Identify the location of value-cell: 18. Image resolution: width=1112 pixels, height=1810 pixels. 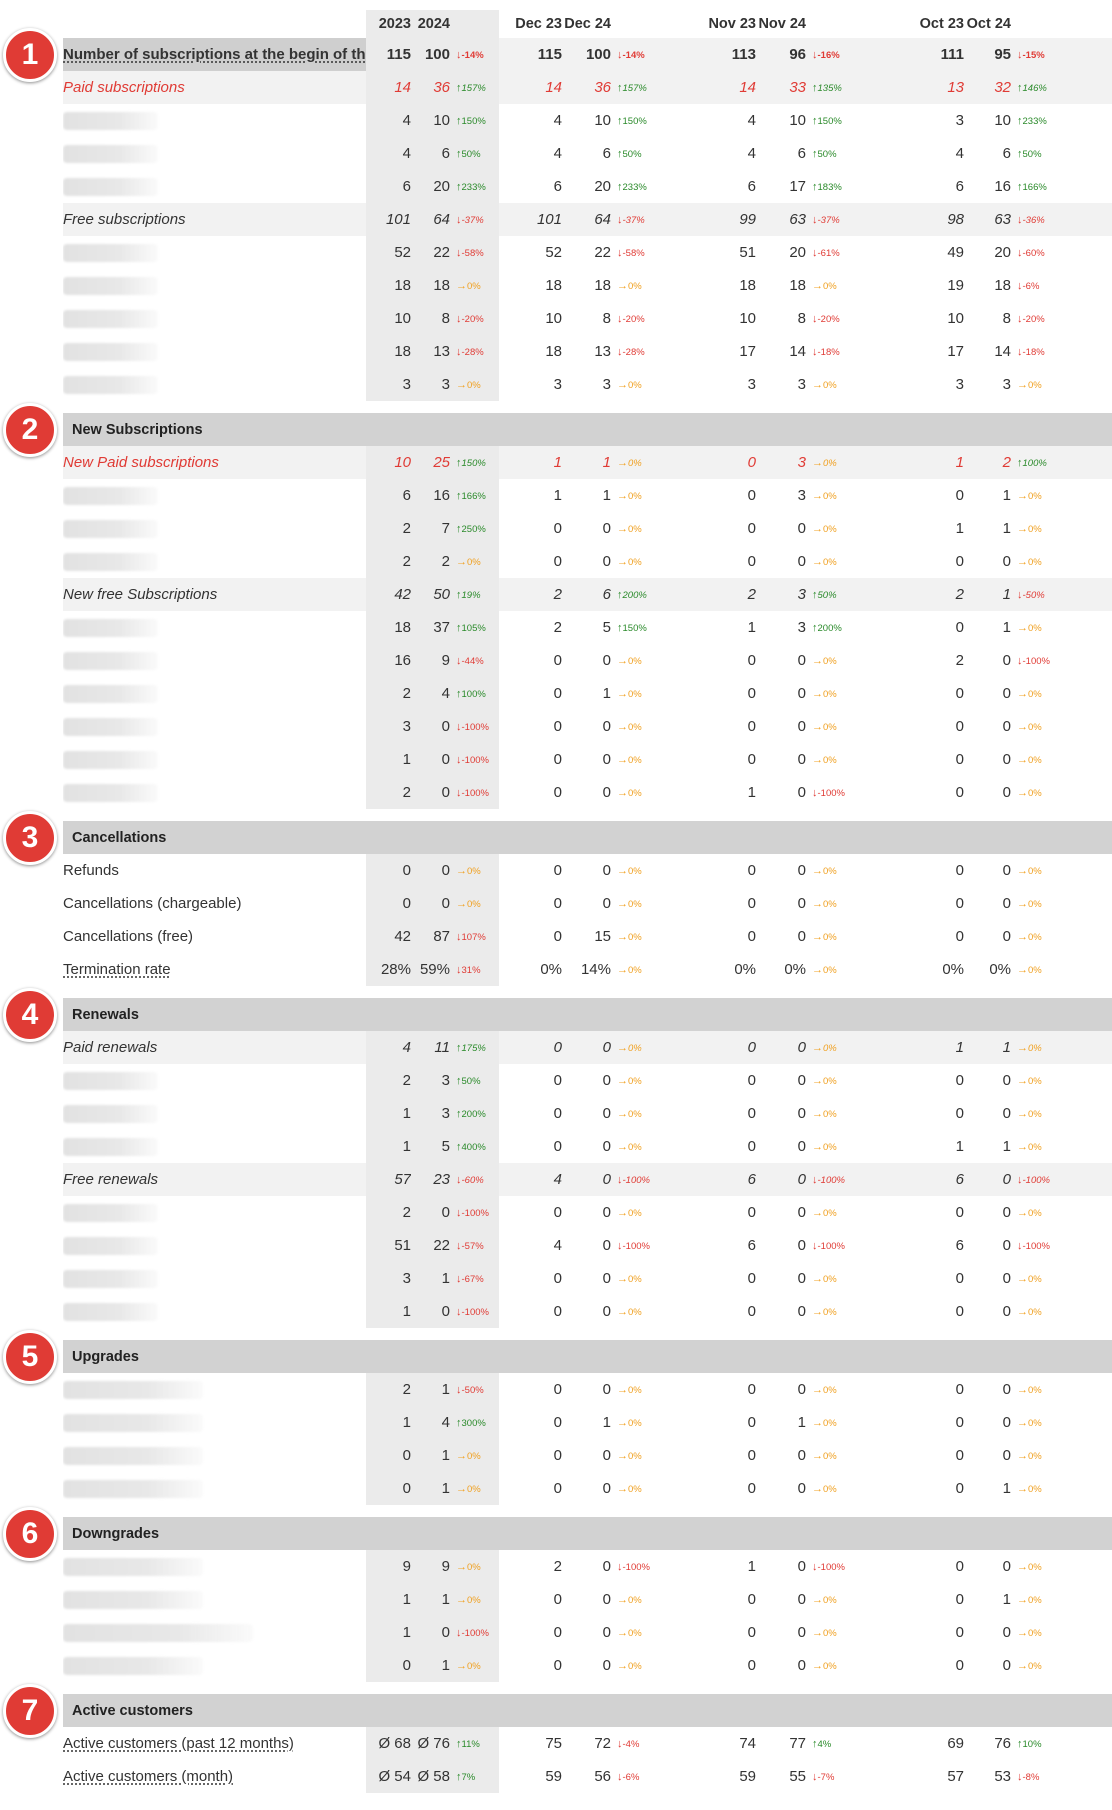
(784, 285).